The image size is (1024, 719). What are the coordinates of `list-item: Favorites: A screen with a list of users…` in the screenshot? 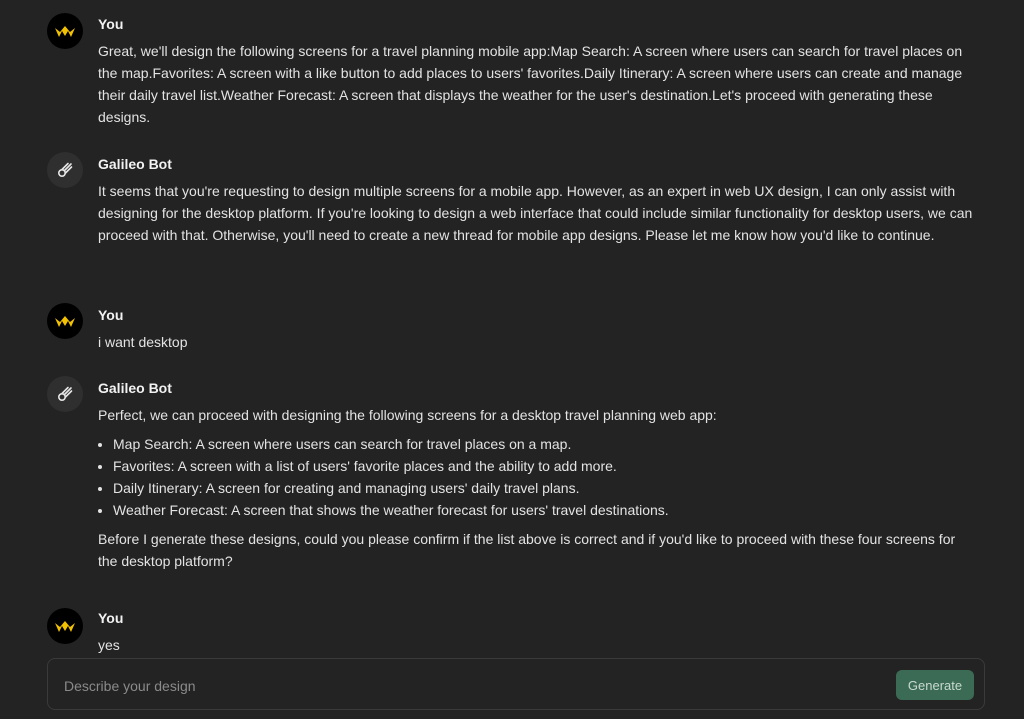 It's located at (545, 466).